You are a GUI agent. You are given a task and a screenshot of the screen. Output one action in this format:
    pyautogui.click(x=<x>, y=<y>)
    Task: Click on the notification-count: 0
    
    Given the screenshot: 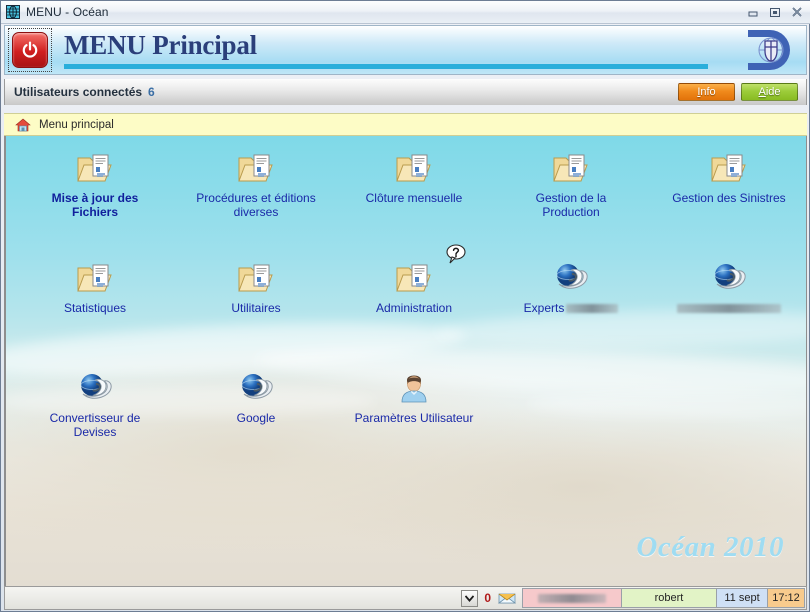 What is the action you would take?
    pyautogui.click(x=487, y=598)
    